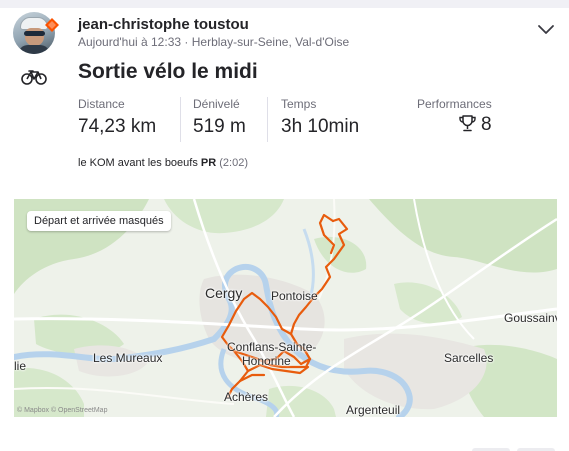  Describe the element at coordinates (469, 358) in the screenshot. I see `map-place-label: Sarcelles` at that location.